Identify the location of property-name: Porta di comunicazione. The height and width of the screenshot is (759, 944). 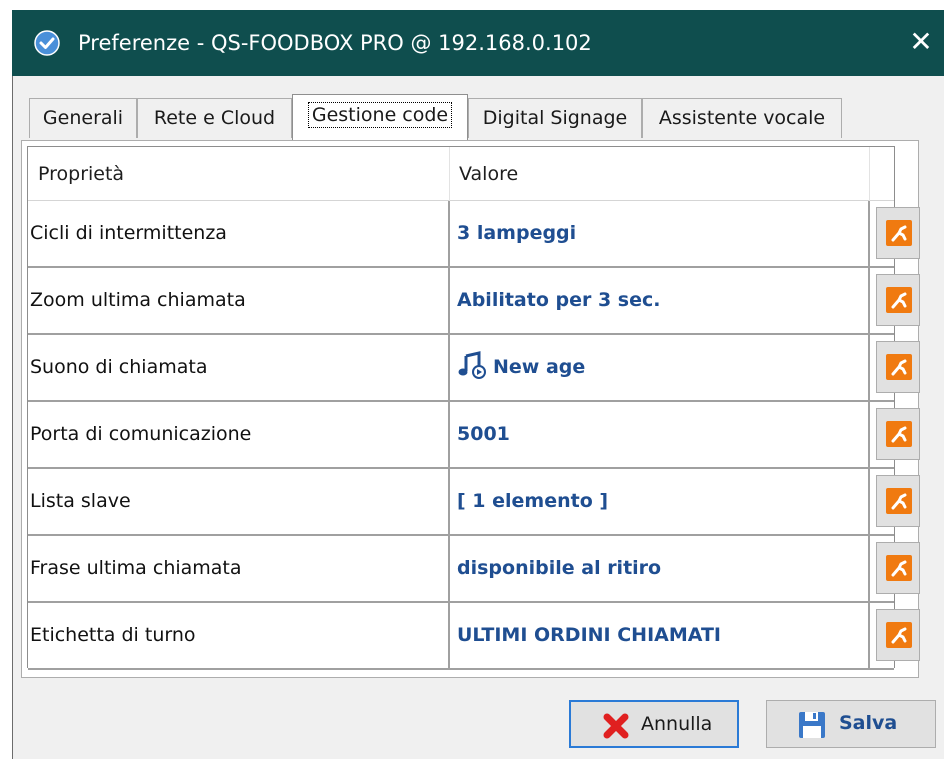
(239, 434).